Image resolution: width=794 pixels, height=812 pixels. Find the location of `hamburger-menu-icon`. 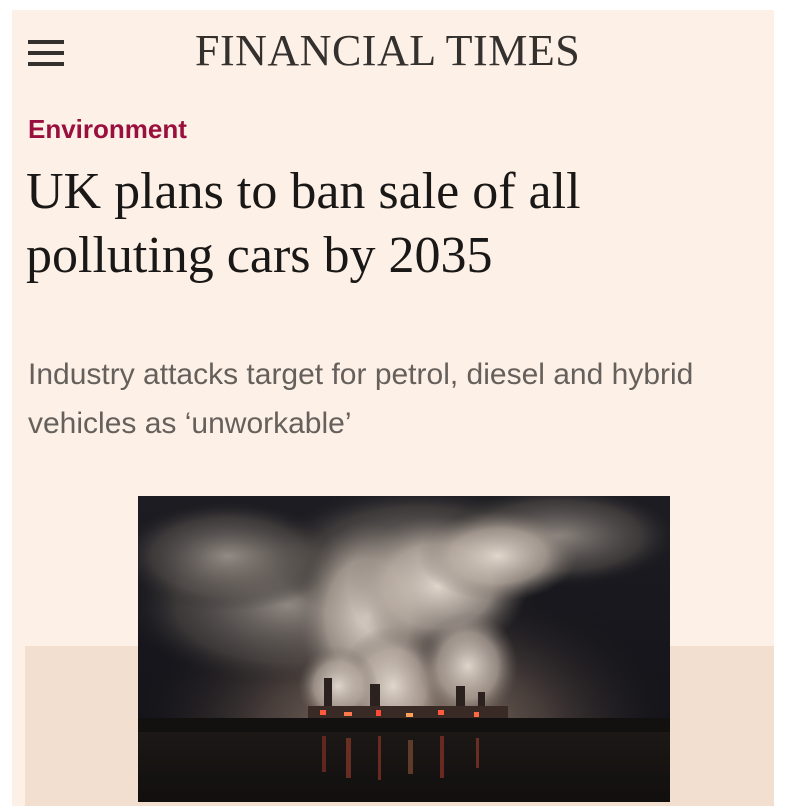

hamburger-menu-icon is located at coordinates (46, 53).